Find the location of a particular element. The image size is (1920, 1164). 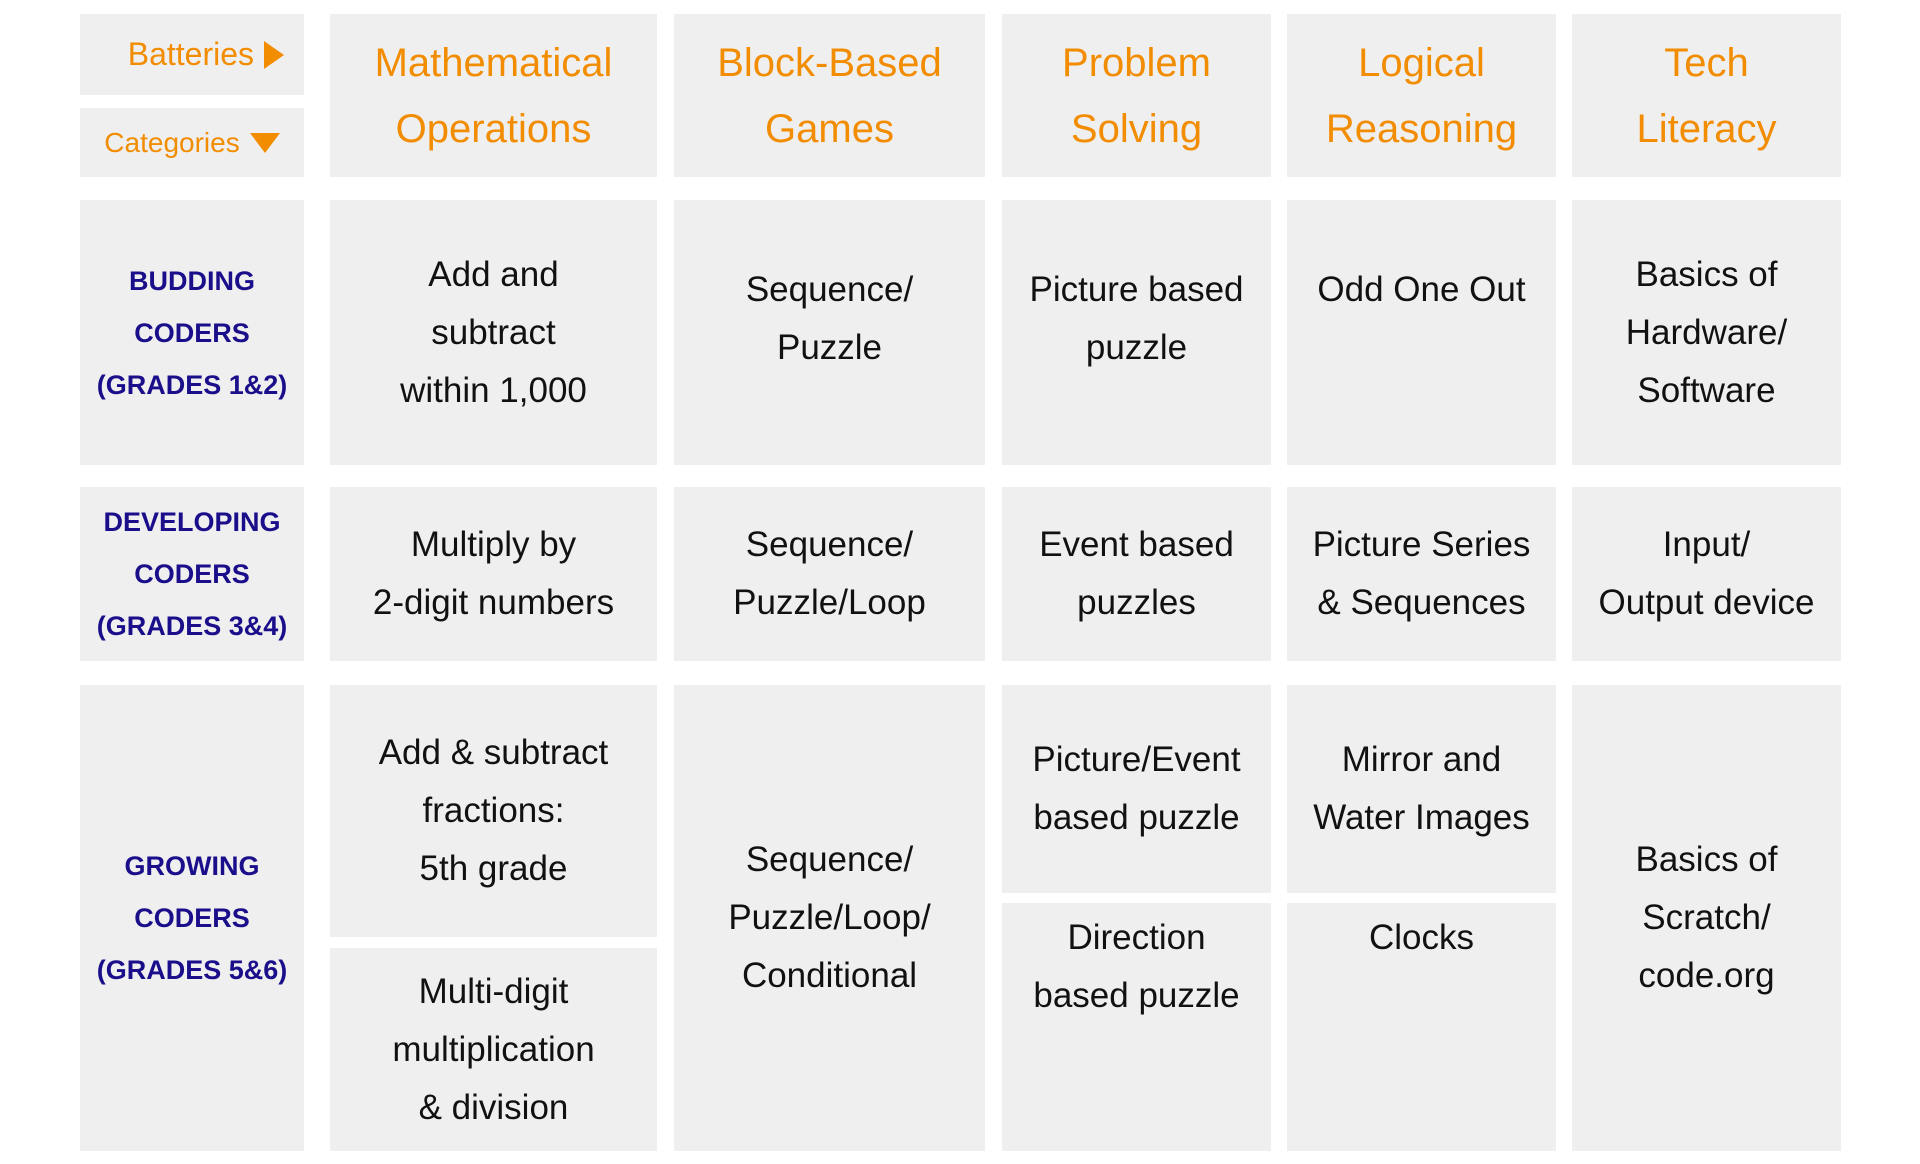

categories-header: Categories is located at coordinates (192, 142).